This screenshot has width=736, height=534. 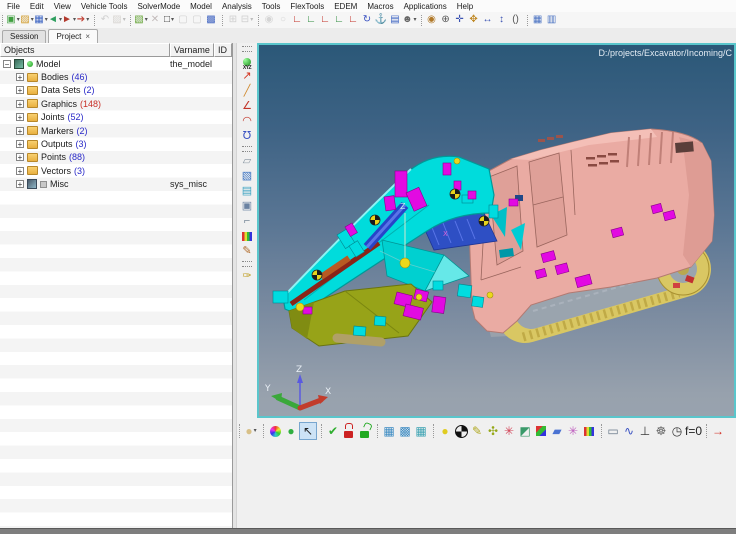 I want to click on rgb-cube-icon, so click(x=541, y=431).